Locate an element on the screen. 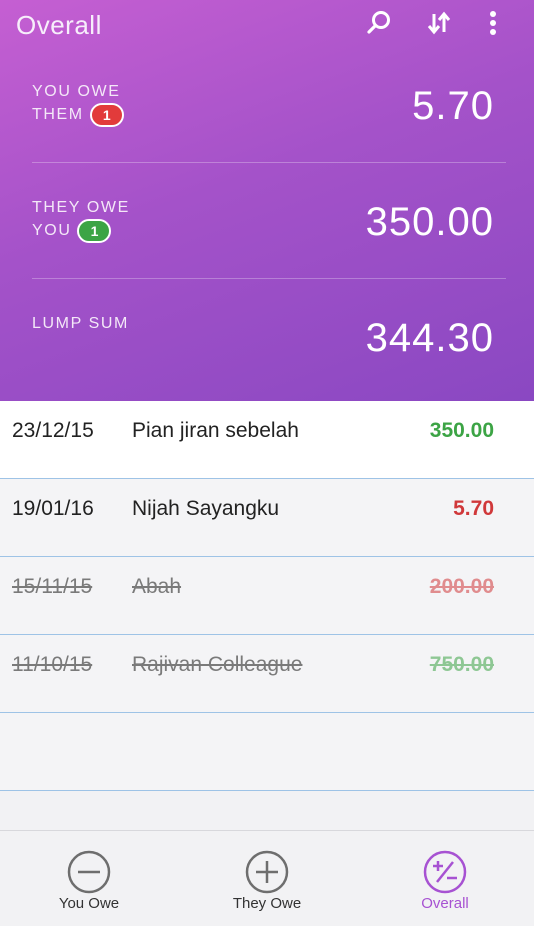  transaction-row: 23/12/15 Pian jiran sebelah 350.00 is located at coordinates (267, 440).